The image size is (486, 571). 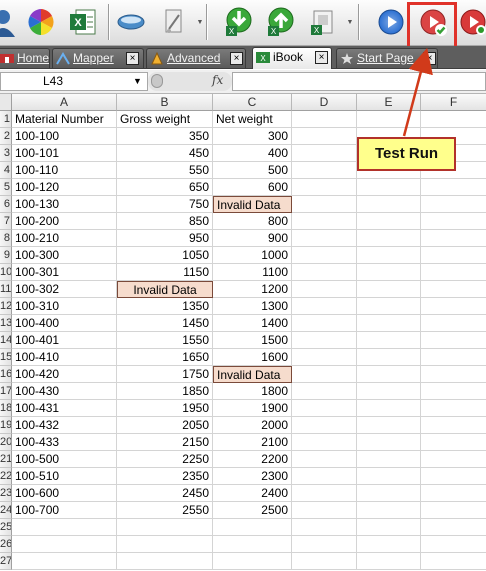 What do you see at coordinates (324, 102) in the screenshot?
I see `column-header: D` at bounding box center [324, 102].